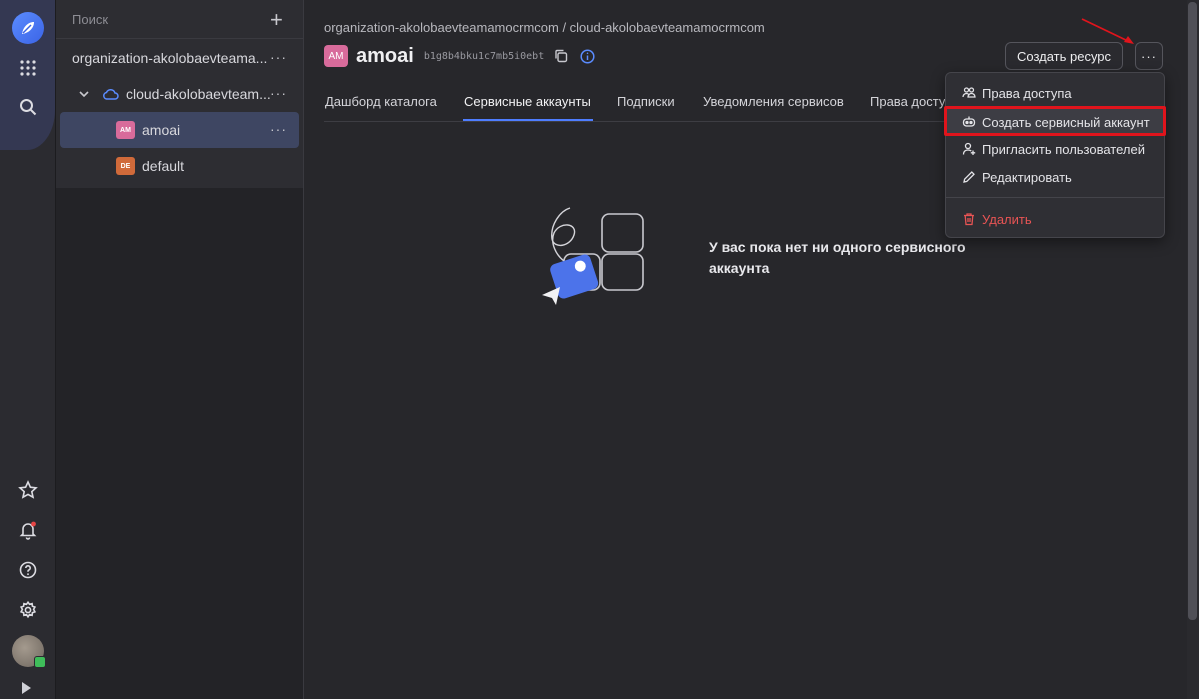  What do you see at coordinates (1055, 219) in the screenshot?
I see `menu-item-delete: Удалить` at bounding box center [1055, 219].